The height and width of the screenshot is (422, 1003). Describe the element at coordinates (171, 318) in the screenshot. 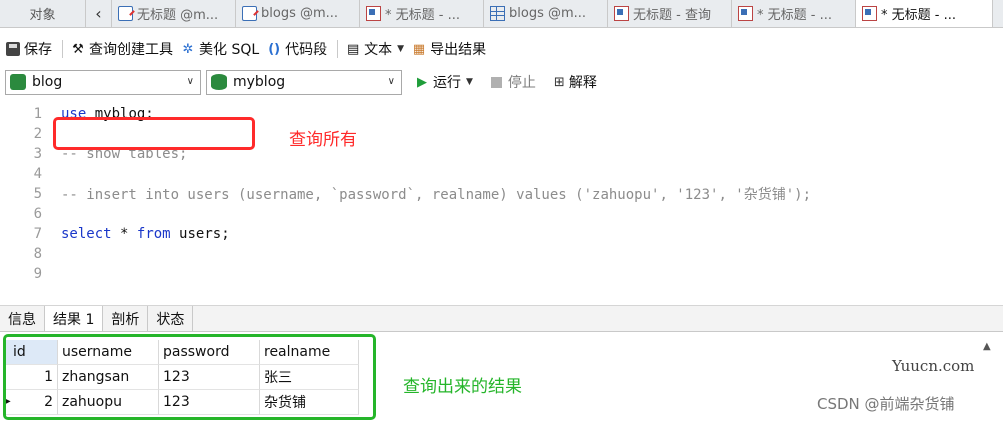

I see `tab-status: 状态` at that location.